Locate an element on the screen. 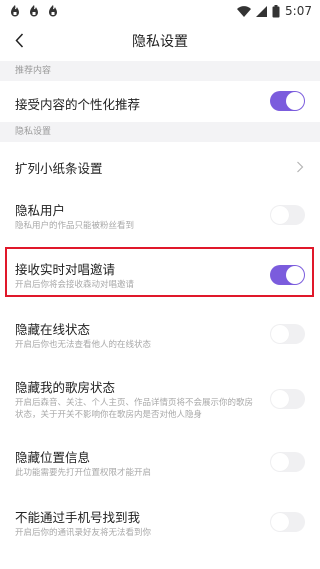  highlight-box is located at coordinates (159, 272).